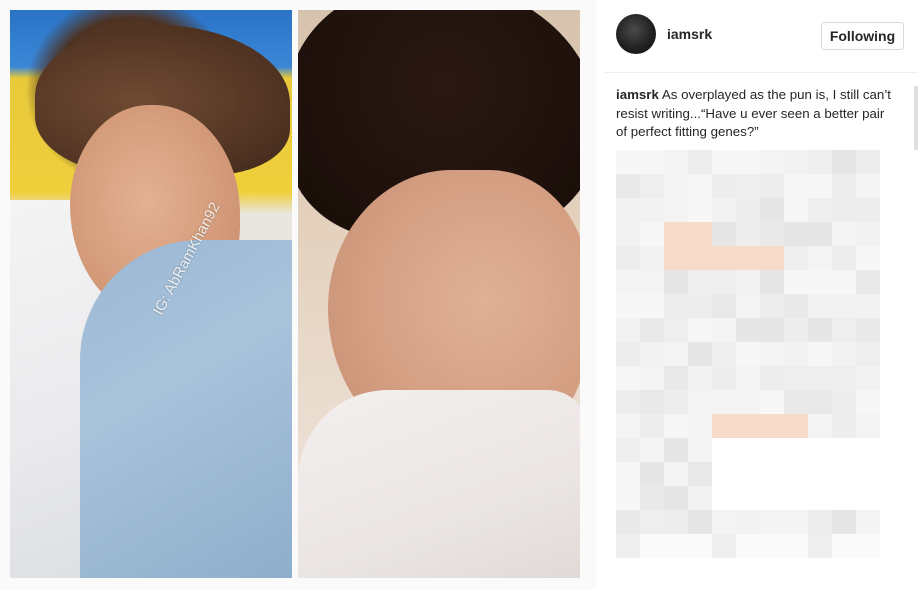 The height and width of the screenshot is (590, 918). I want to click on post-header: iamsrk Following, so click(761, 36).